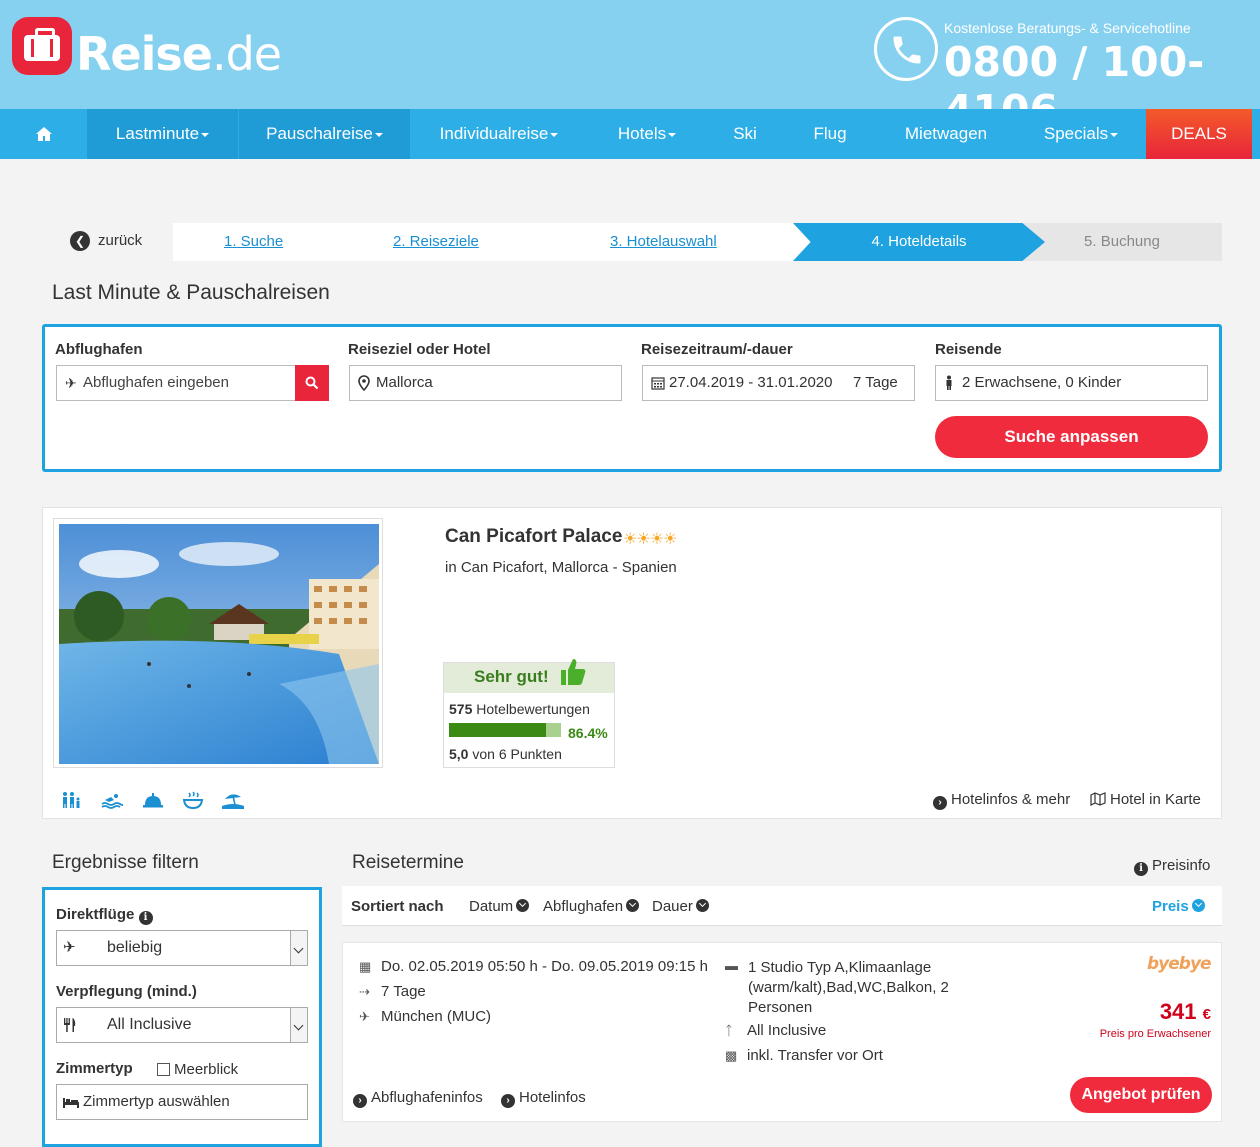 This screenshot has width=1260, height=1147. Describe the element at coordinates (43, 134) in the screenshot. I see `nav-home` at that location.